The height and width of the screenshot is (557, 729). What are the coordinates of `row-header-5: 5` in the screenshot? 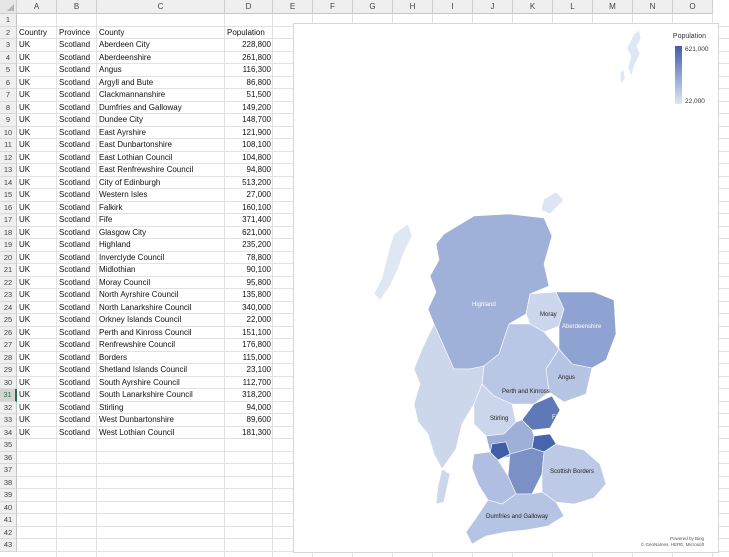 It's located at (8, 70).